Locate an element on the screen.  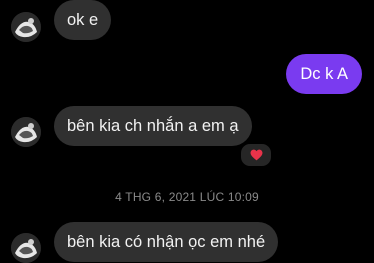
heart-icon is located at coordinates (256, 155).